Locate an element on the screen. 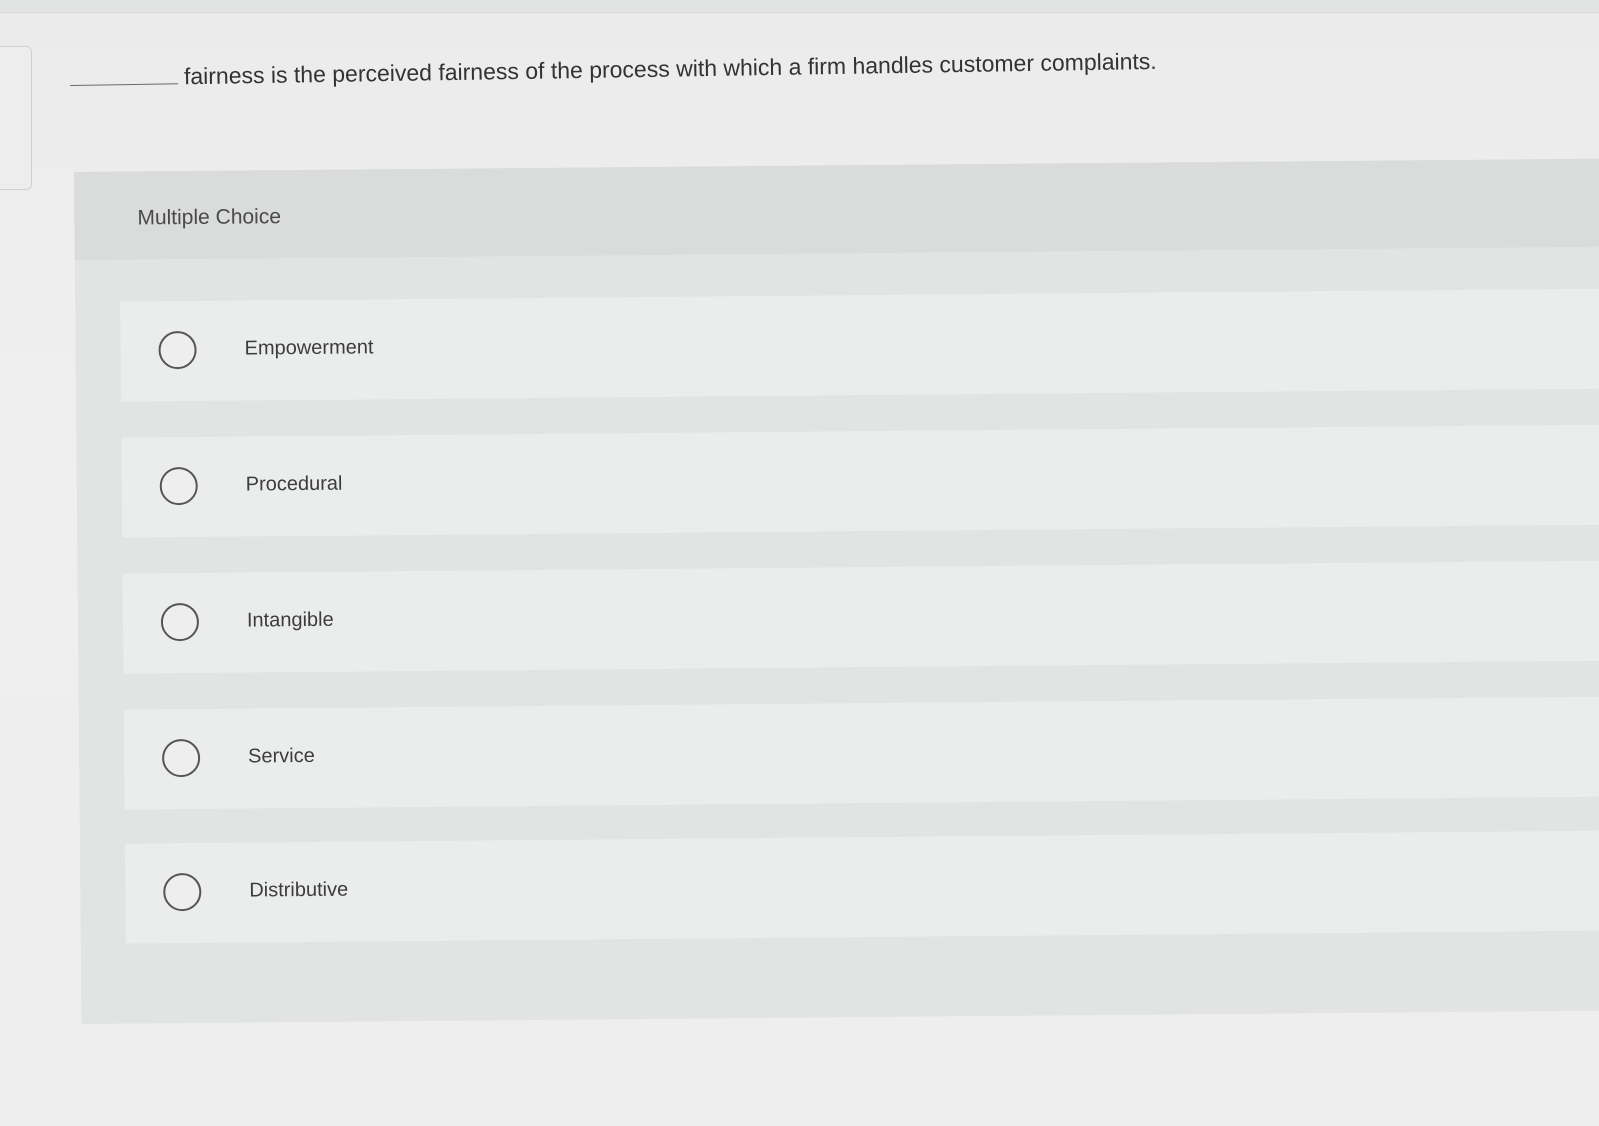 The height and width of the screenshot is (1126, 1599). option-distributive: Distributive is located at coordinates (861, 887).